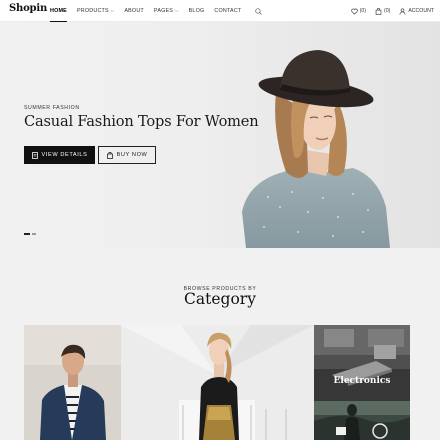 Image resolution: width=440 pixels, height=440 pixels. I want to click on nav-about-label: ABOUT, so click(134, 11).